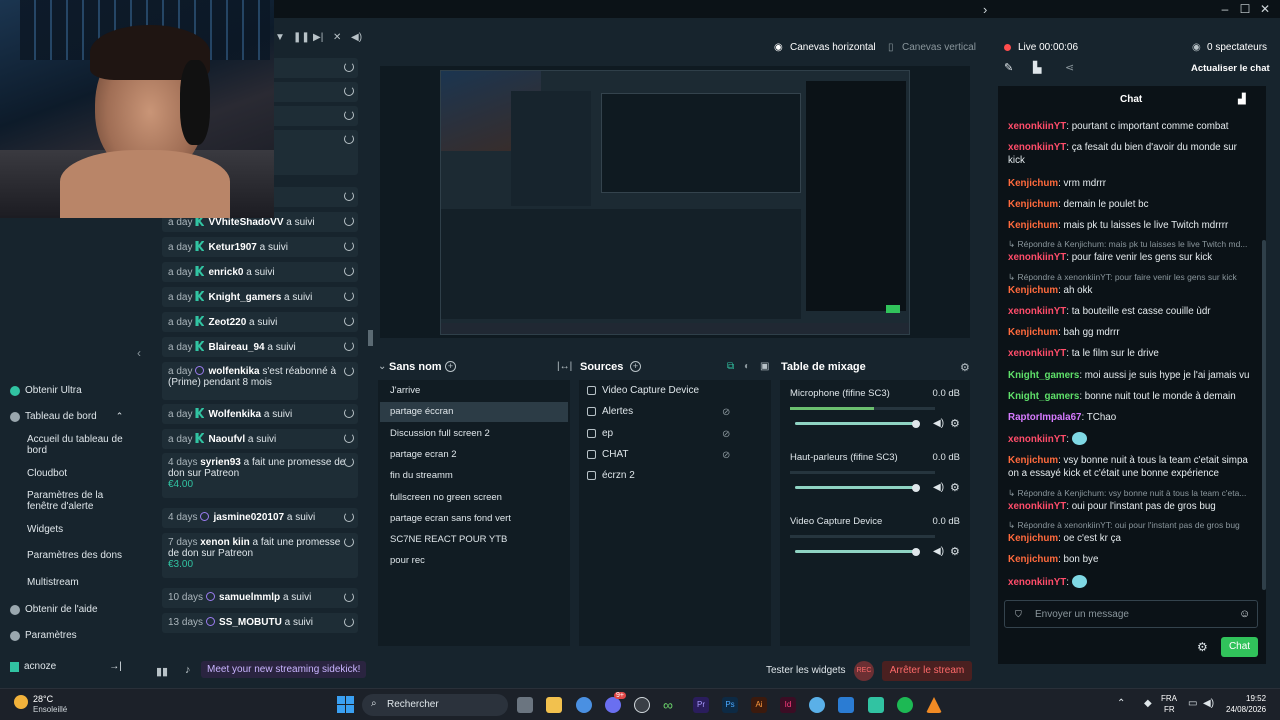 The image size is (1280, 720). I want to click on language-primary: FRA, so click(1169, 698).